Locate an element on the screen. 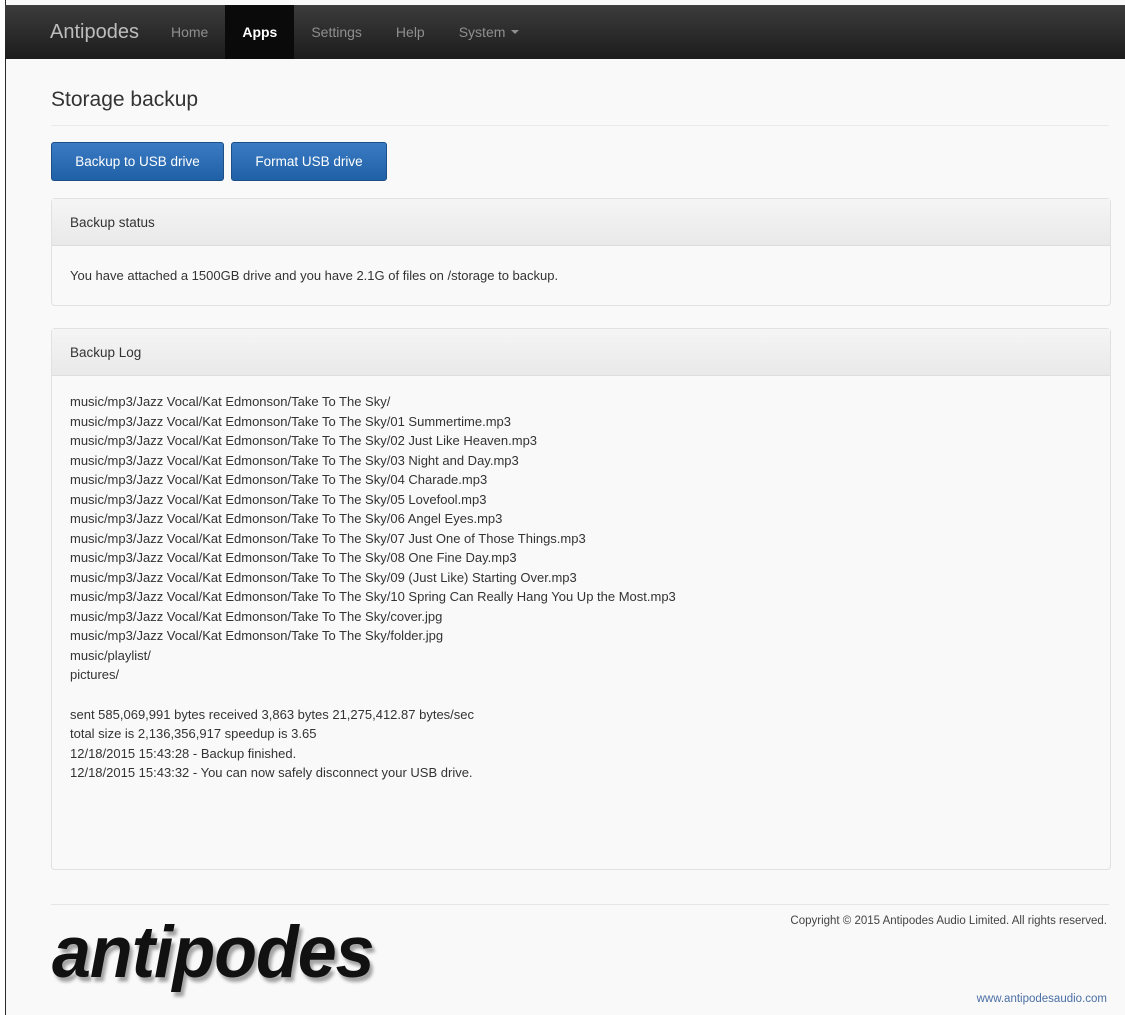 This screenshot has width=1125, height=1015. nav-system-dropdown: System is located at coordinates (489, 32).